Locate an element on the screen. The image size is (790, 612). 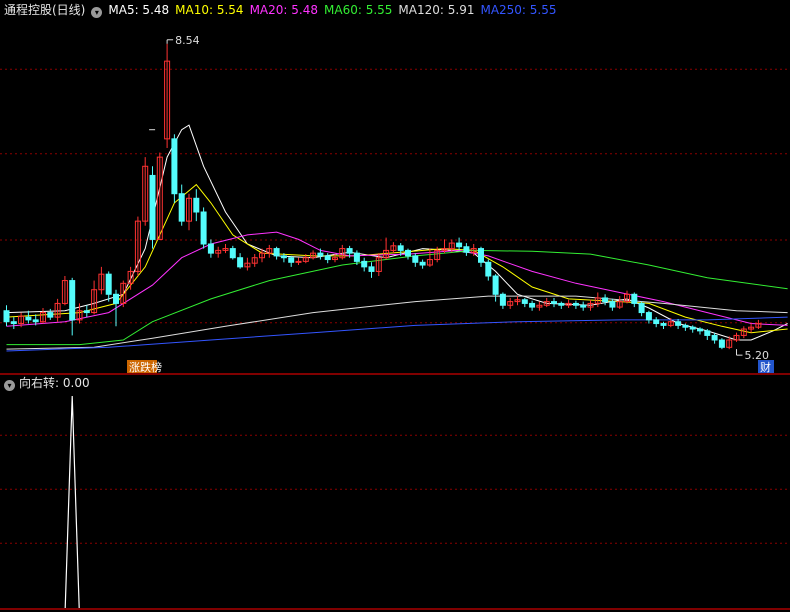
signal-peak is located at coordinates (72, 502).